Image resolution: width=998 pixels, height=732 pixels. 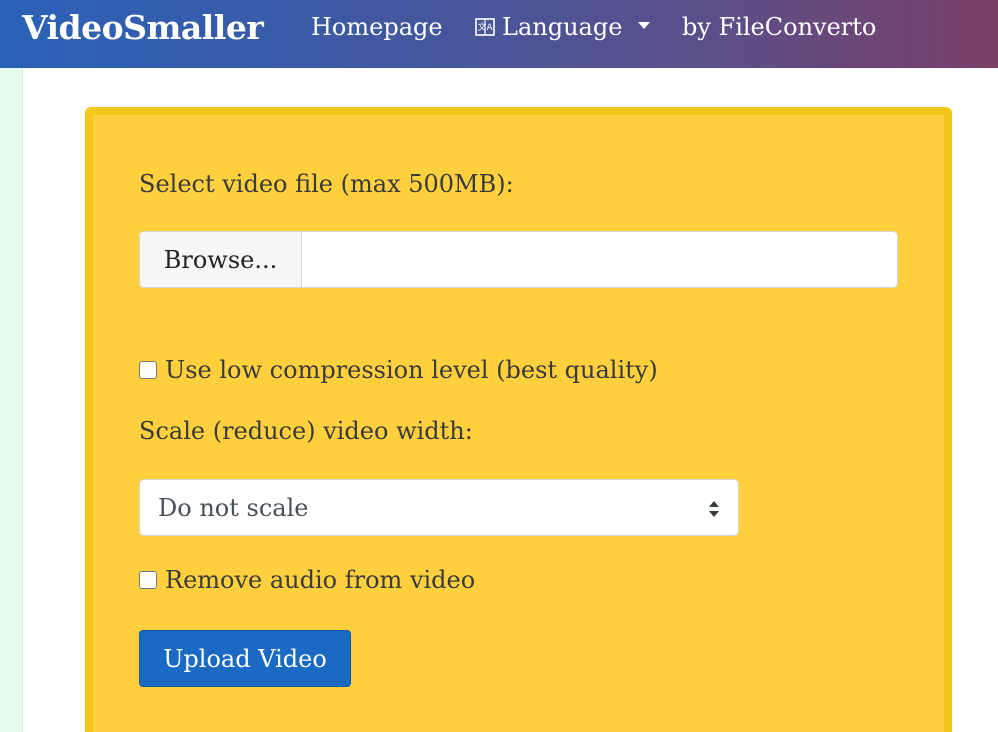 What do you see at coordinates (306, 431) in the screenshot?
I see `scale-width-label: Scale (reduce) video width:` at bounding box center [306, 431].